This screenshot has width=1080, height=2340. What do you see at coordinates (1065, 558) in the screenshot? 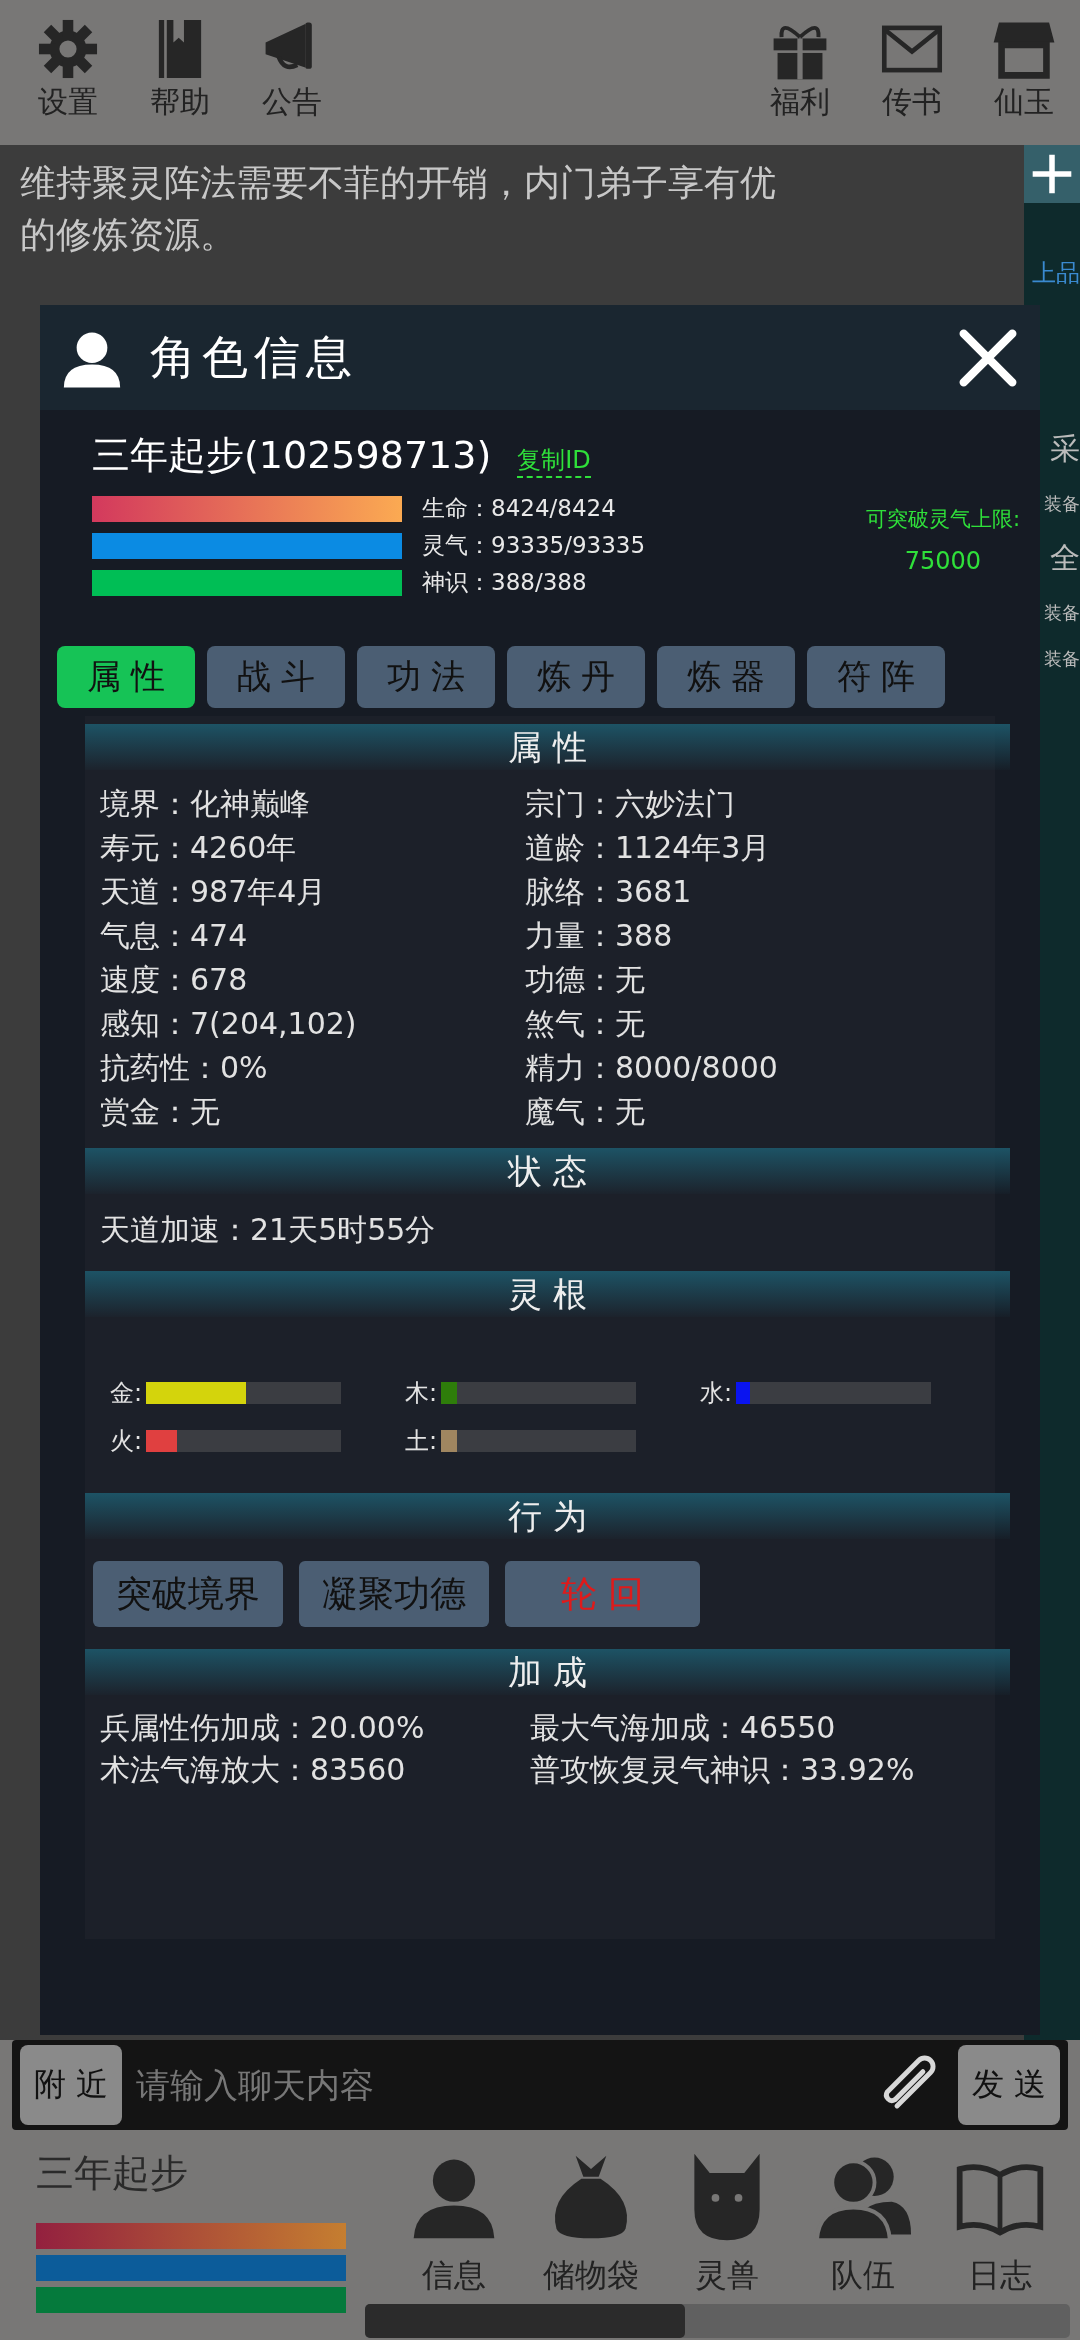
I see `side-label: 全` at bounding box center [1065, 558].